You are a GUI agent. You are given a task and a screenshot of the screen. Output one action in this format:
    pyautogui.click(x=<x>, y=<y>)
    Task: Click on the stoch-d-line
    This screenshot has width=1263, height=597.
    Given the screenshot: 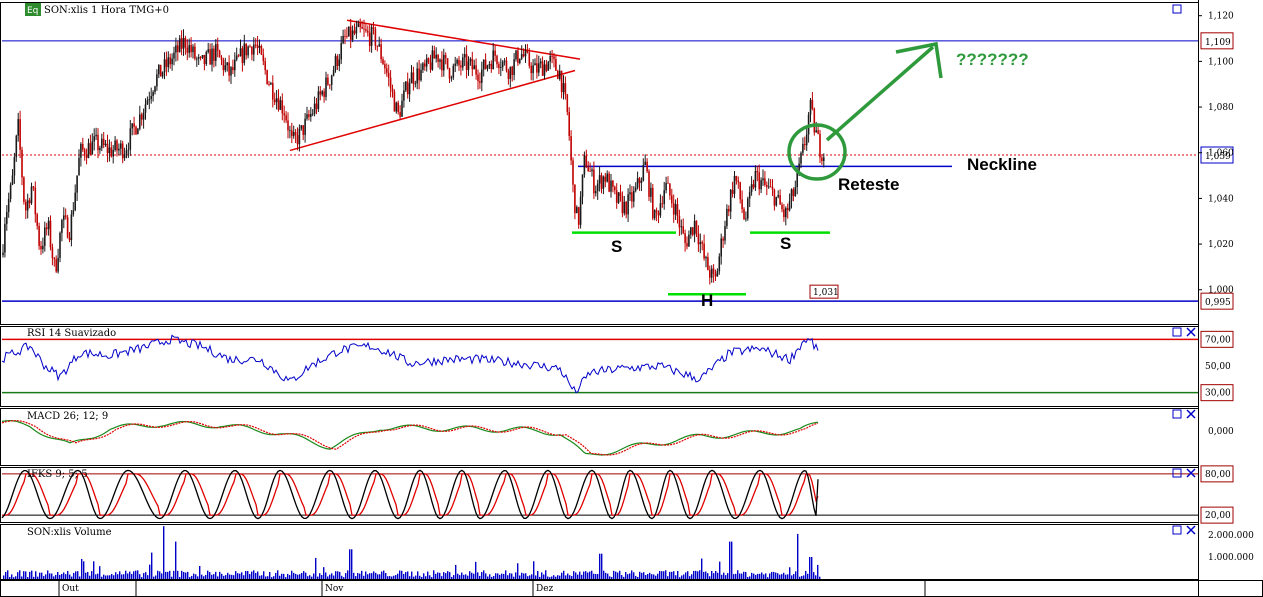 What is the action you would take?
    pyautogui.click(x=410, y=494)
    